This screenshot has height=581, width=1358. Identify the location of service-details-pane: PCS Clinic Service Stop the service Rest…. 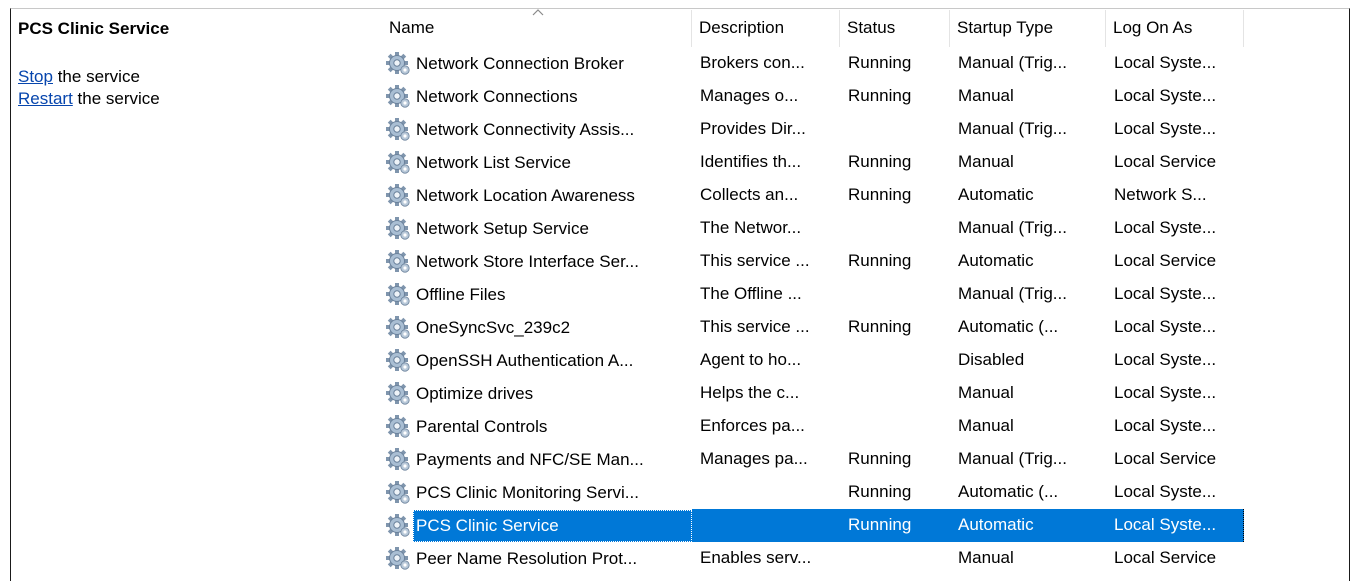
(188, 64).